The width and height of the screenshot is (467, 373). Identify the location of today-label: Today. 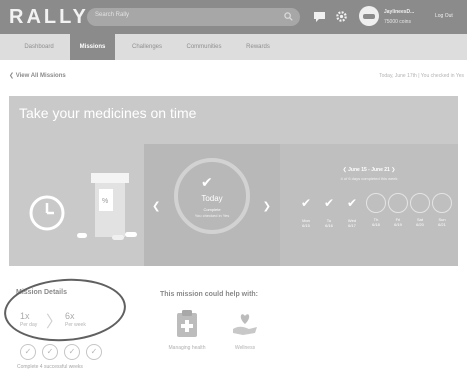
(212, 198).